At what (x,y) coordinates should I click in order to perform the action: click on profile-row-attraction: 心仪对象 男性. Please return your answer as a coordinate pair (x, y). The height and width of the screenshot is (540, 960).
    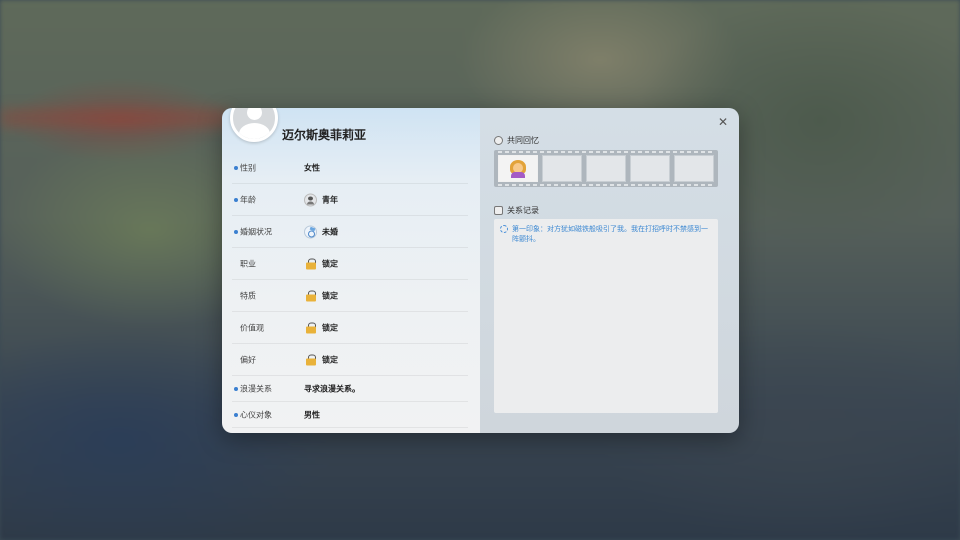
    Looking at the image, I should click on (350, 415).